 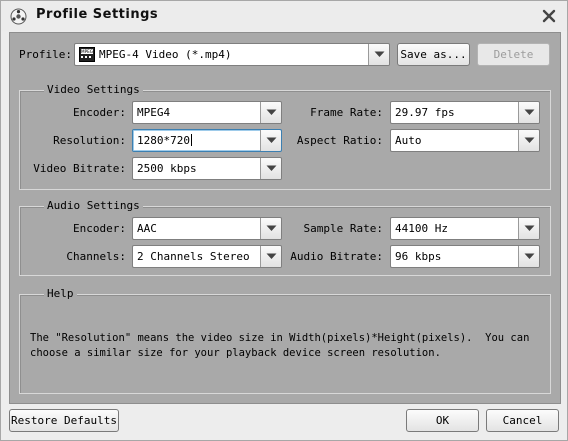 What do you see at coordinates (99, 228) in the screenshot?
I see `audio-encoder-label: Encoder:` at bounding box center [99, 228].